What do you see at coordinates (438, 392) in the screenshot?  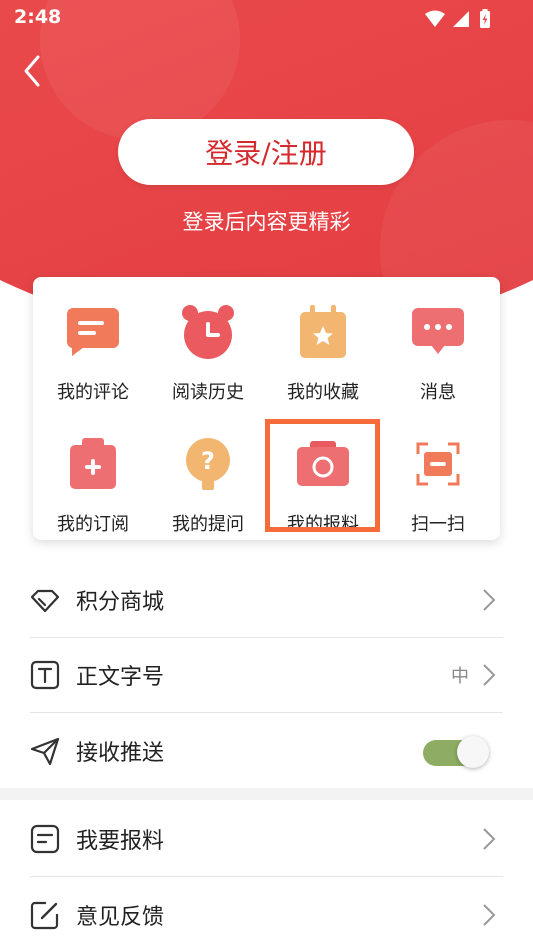 I see `grid-item-label: 消息` at bounding box center [438, 392].